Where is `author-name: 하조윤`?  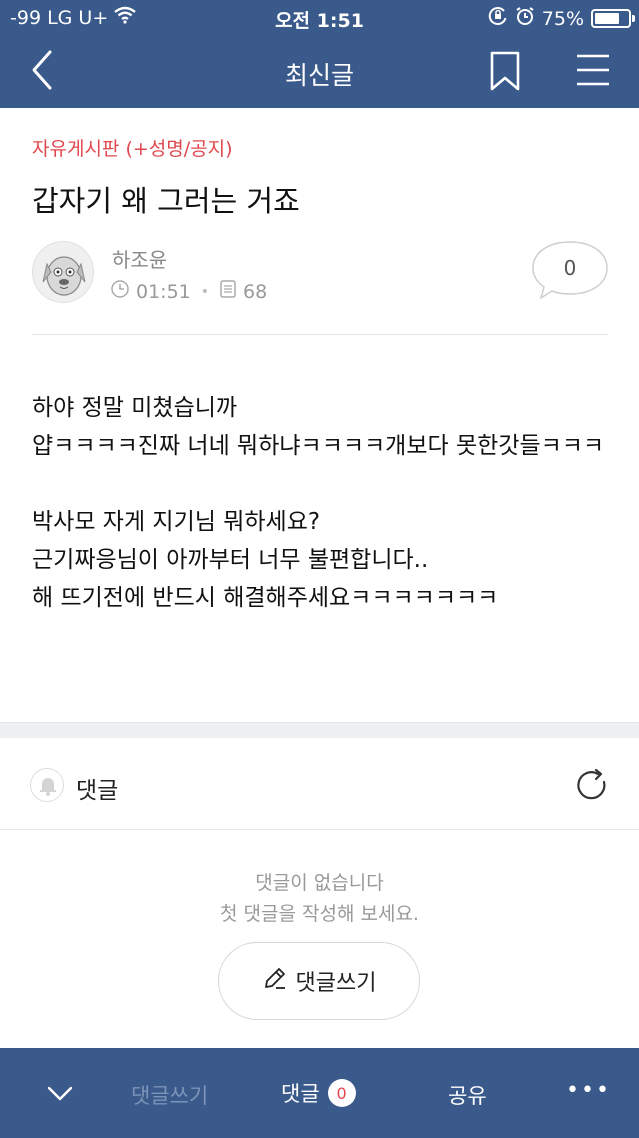 author-name: 하조윤 is located at coordinates (139, 258).